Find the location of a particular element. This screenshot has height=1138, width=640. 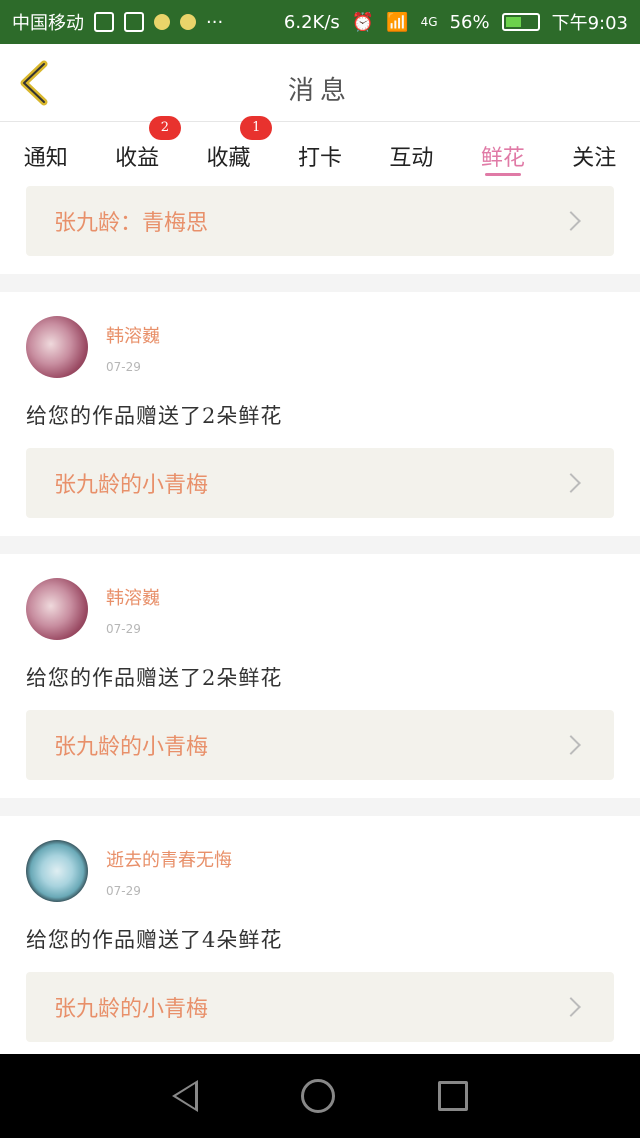

tab-label: 关注 is located at coordinates (594, 158).